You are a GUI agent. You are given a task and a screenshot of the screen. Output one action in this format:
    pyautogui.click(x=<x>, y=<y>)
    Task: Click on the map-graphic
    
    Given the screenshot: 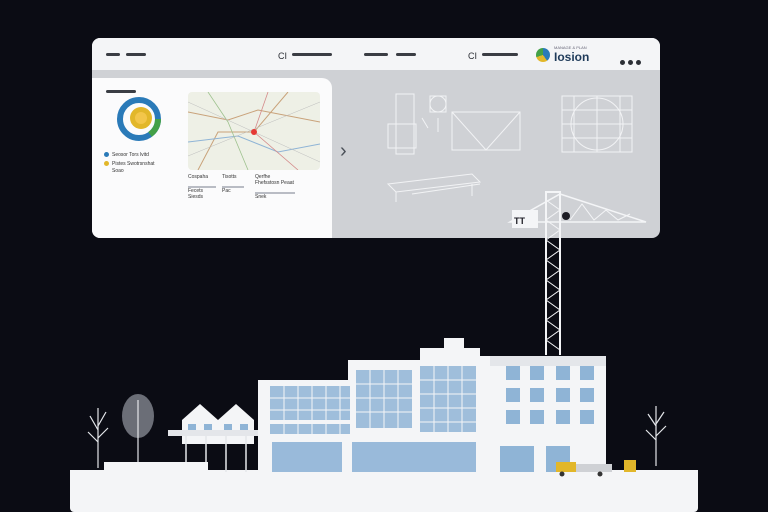 What is the action you would take?
    pyautogui.click(x=254, y=131)
    